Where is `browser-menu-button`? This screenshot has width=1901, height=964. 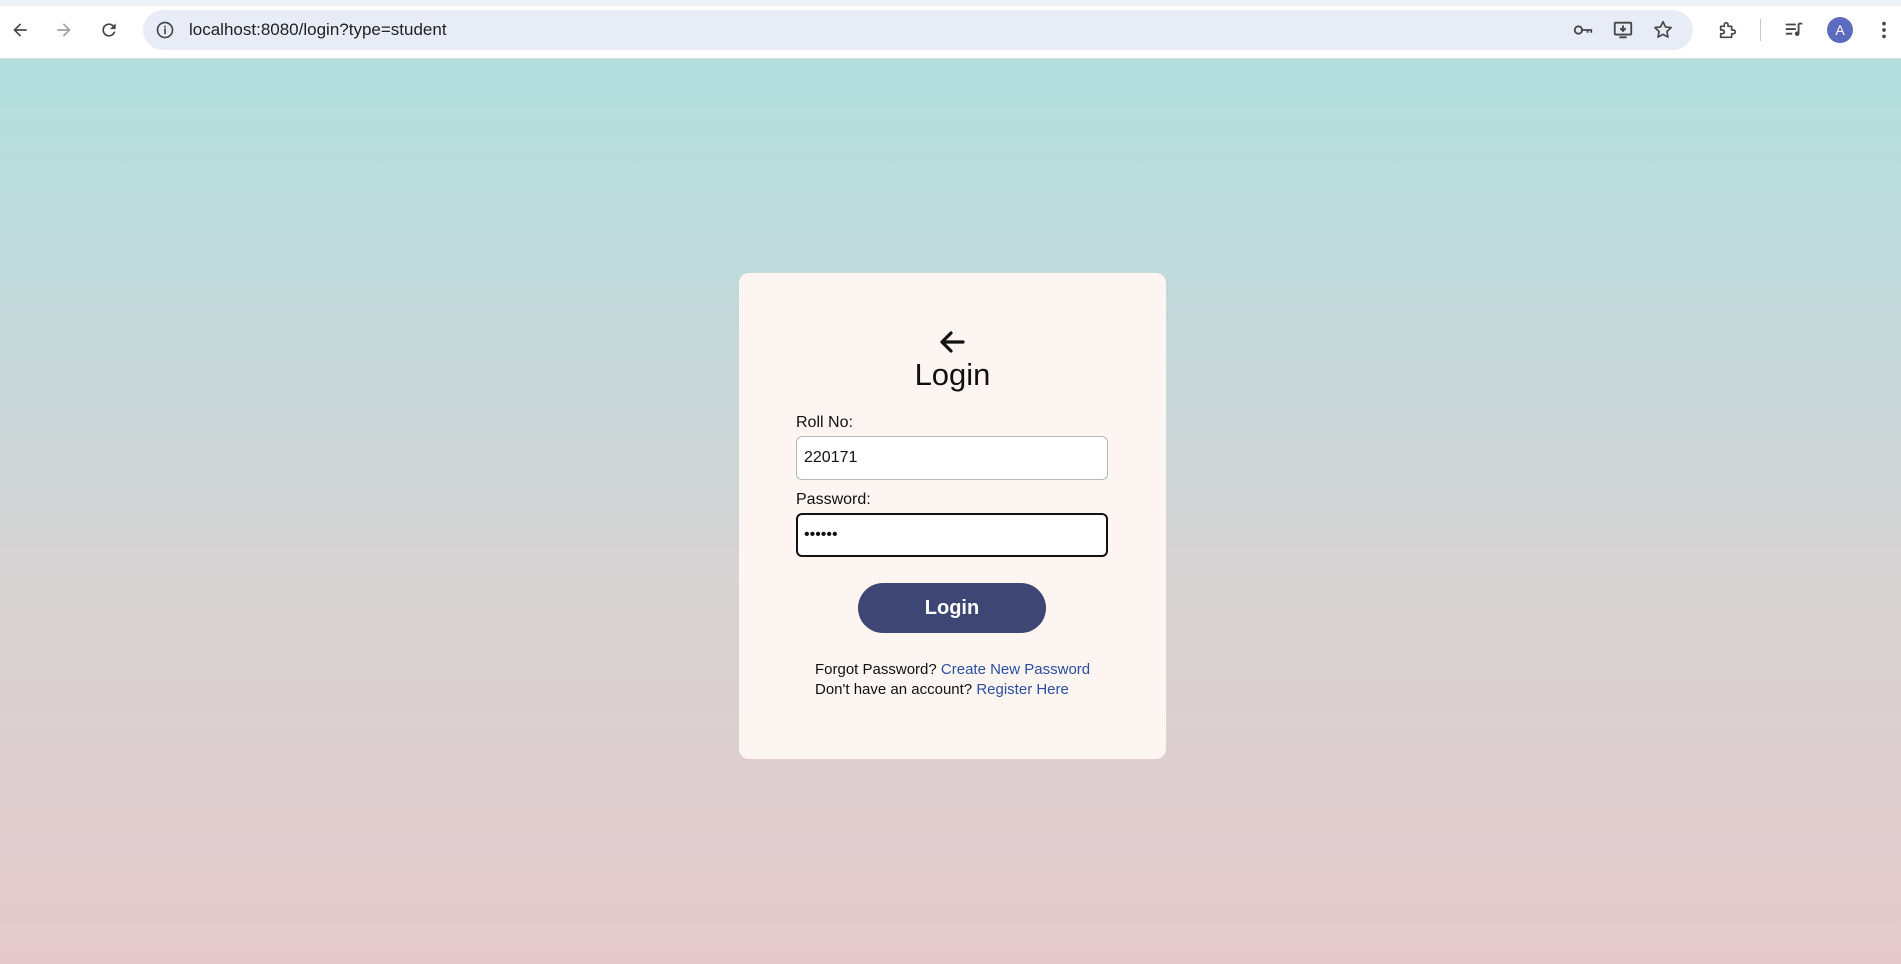
browser-menu-button is located at coordinates (1884, 30).